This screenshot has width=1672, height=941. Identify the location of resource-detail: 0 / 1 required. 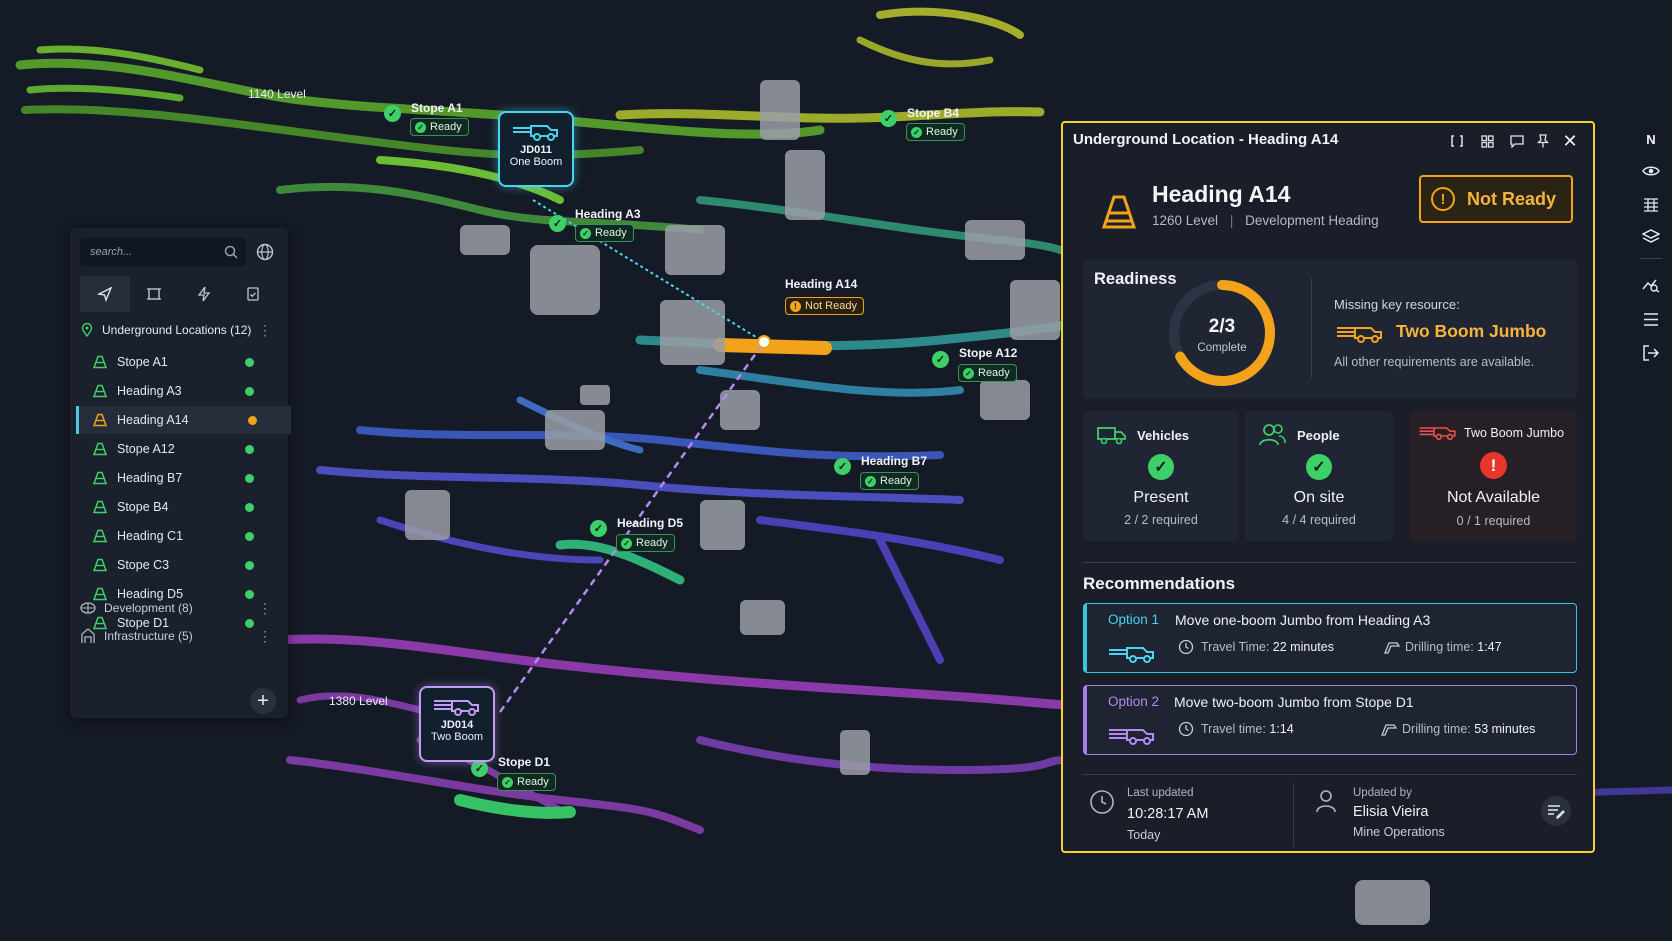
(1493, 521).